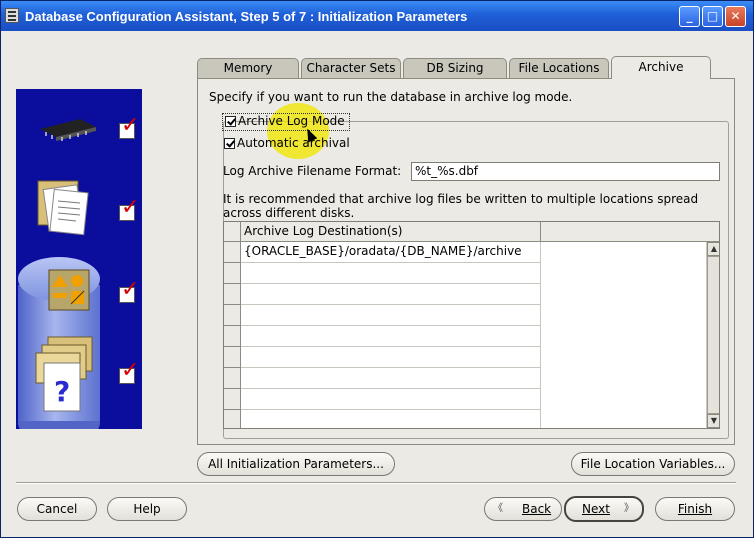 This screenshot has width=754, height=541. What do you see at coordinates (64, 374) in the screenshot?
I see `help-documents-icon: ?` at bounding box center [64, 374].